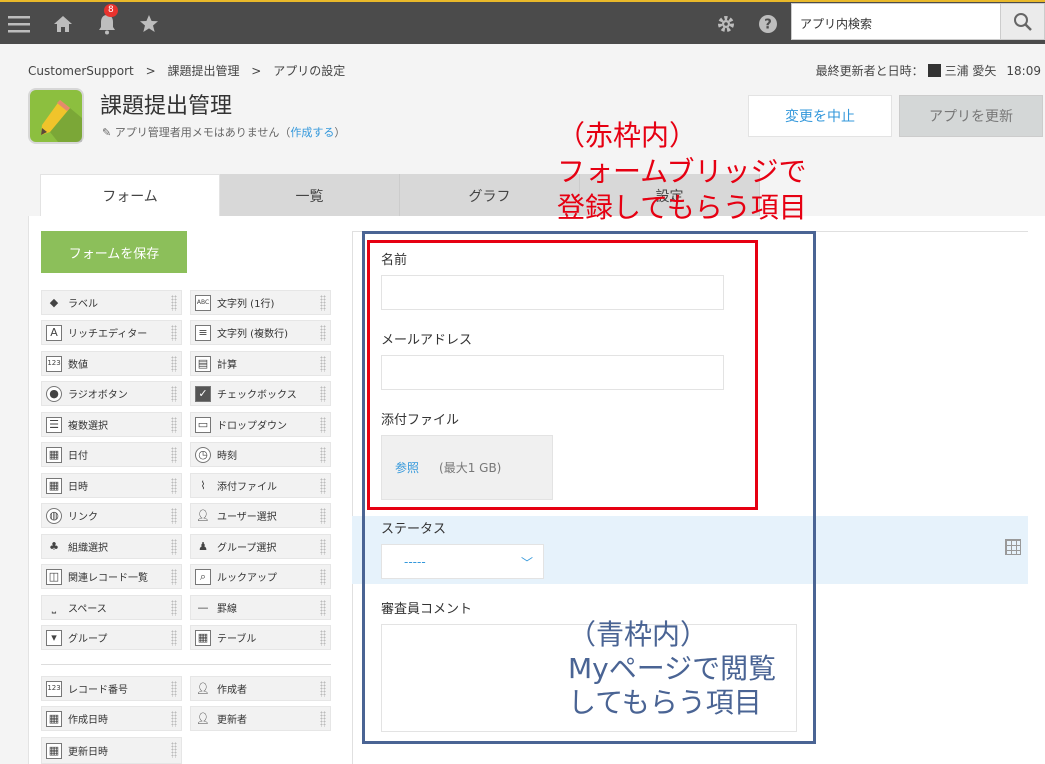 The image size is (1045, 764). What do you see at coordinates (260, 718) in the screenshot?
I see `palette-item-updated-by: 👤︎ 更新者` at bounding box center [260, 718].